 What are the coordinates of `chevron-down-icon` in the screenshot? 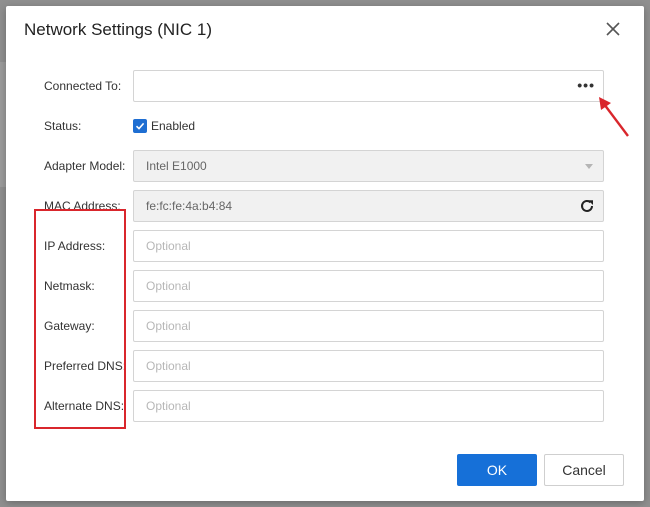 It's located at (589, 166).